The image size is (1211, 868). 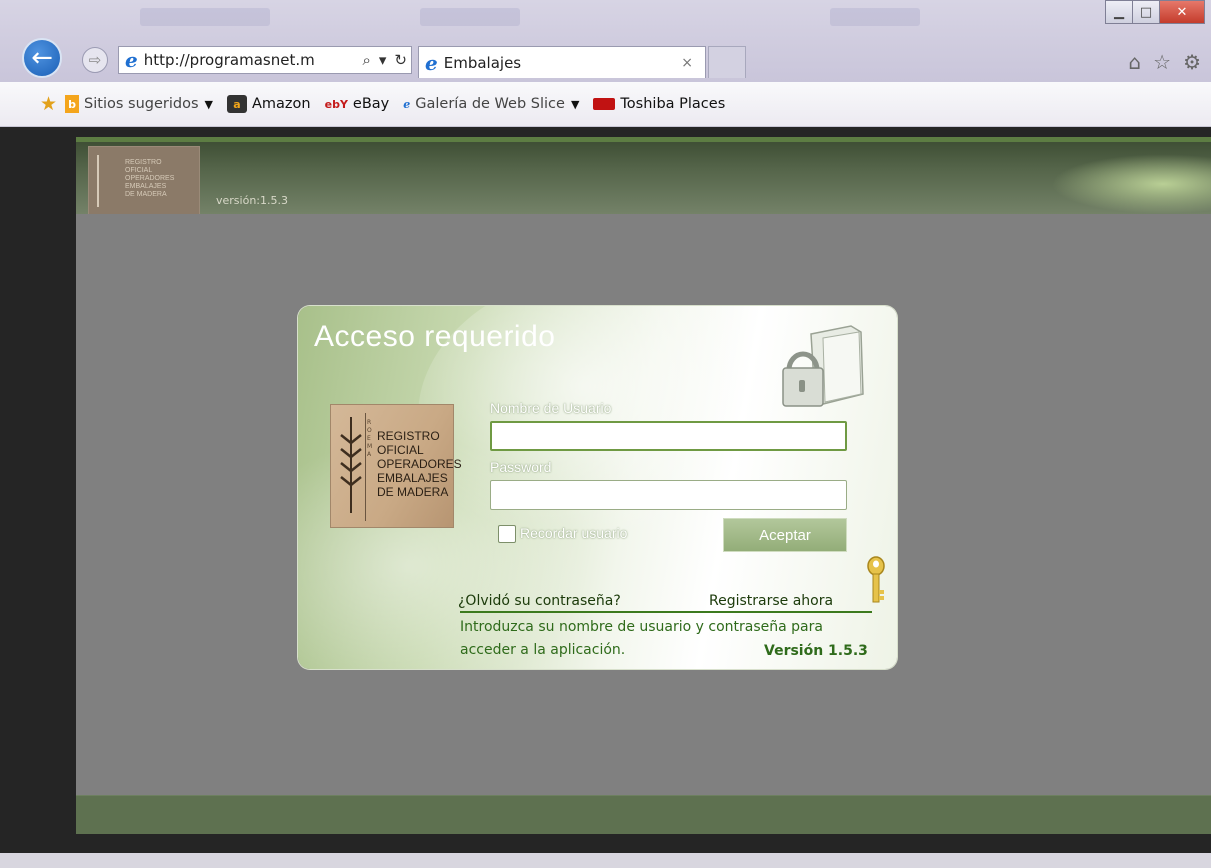 What do you see at coordinates (383, 60) in the screenshot?
I see `chevron-down-icon: ▾` at bounding box center [383, 60].